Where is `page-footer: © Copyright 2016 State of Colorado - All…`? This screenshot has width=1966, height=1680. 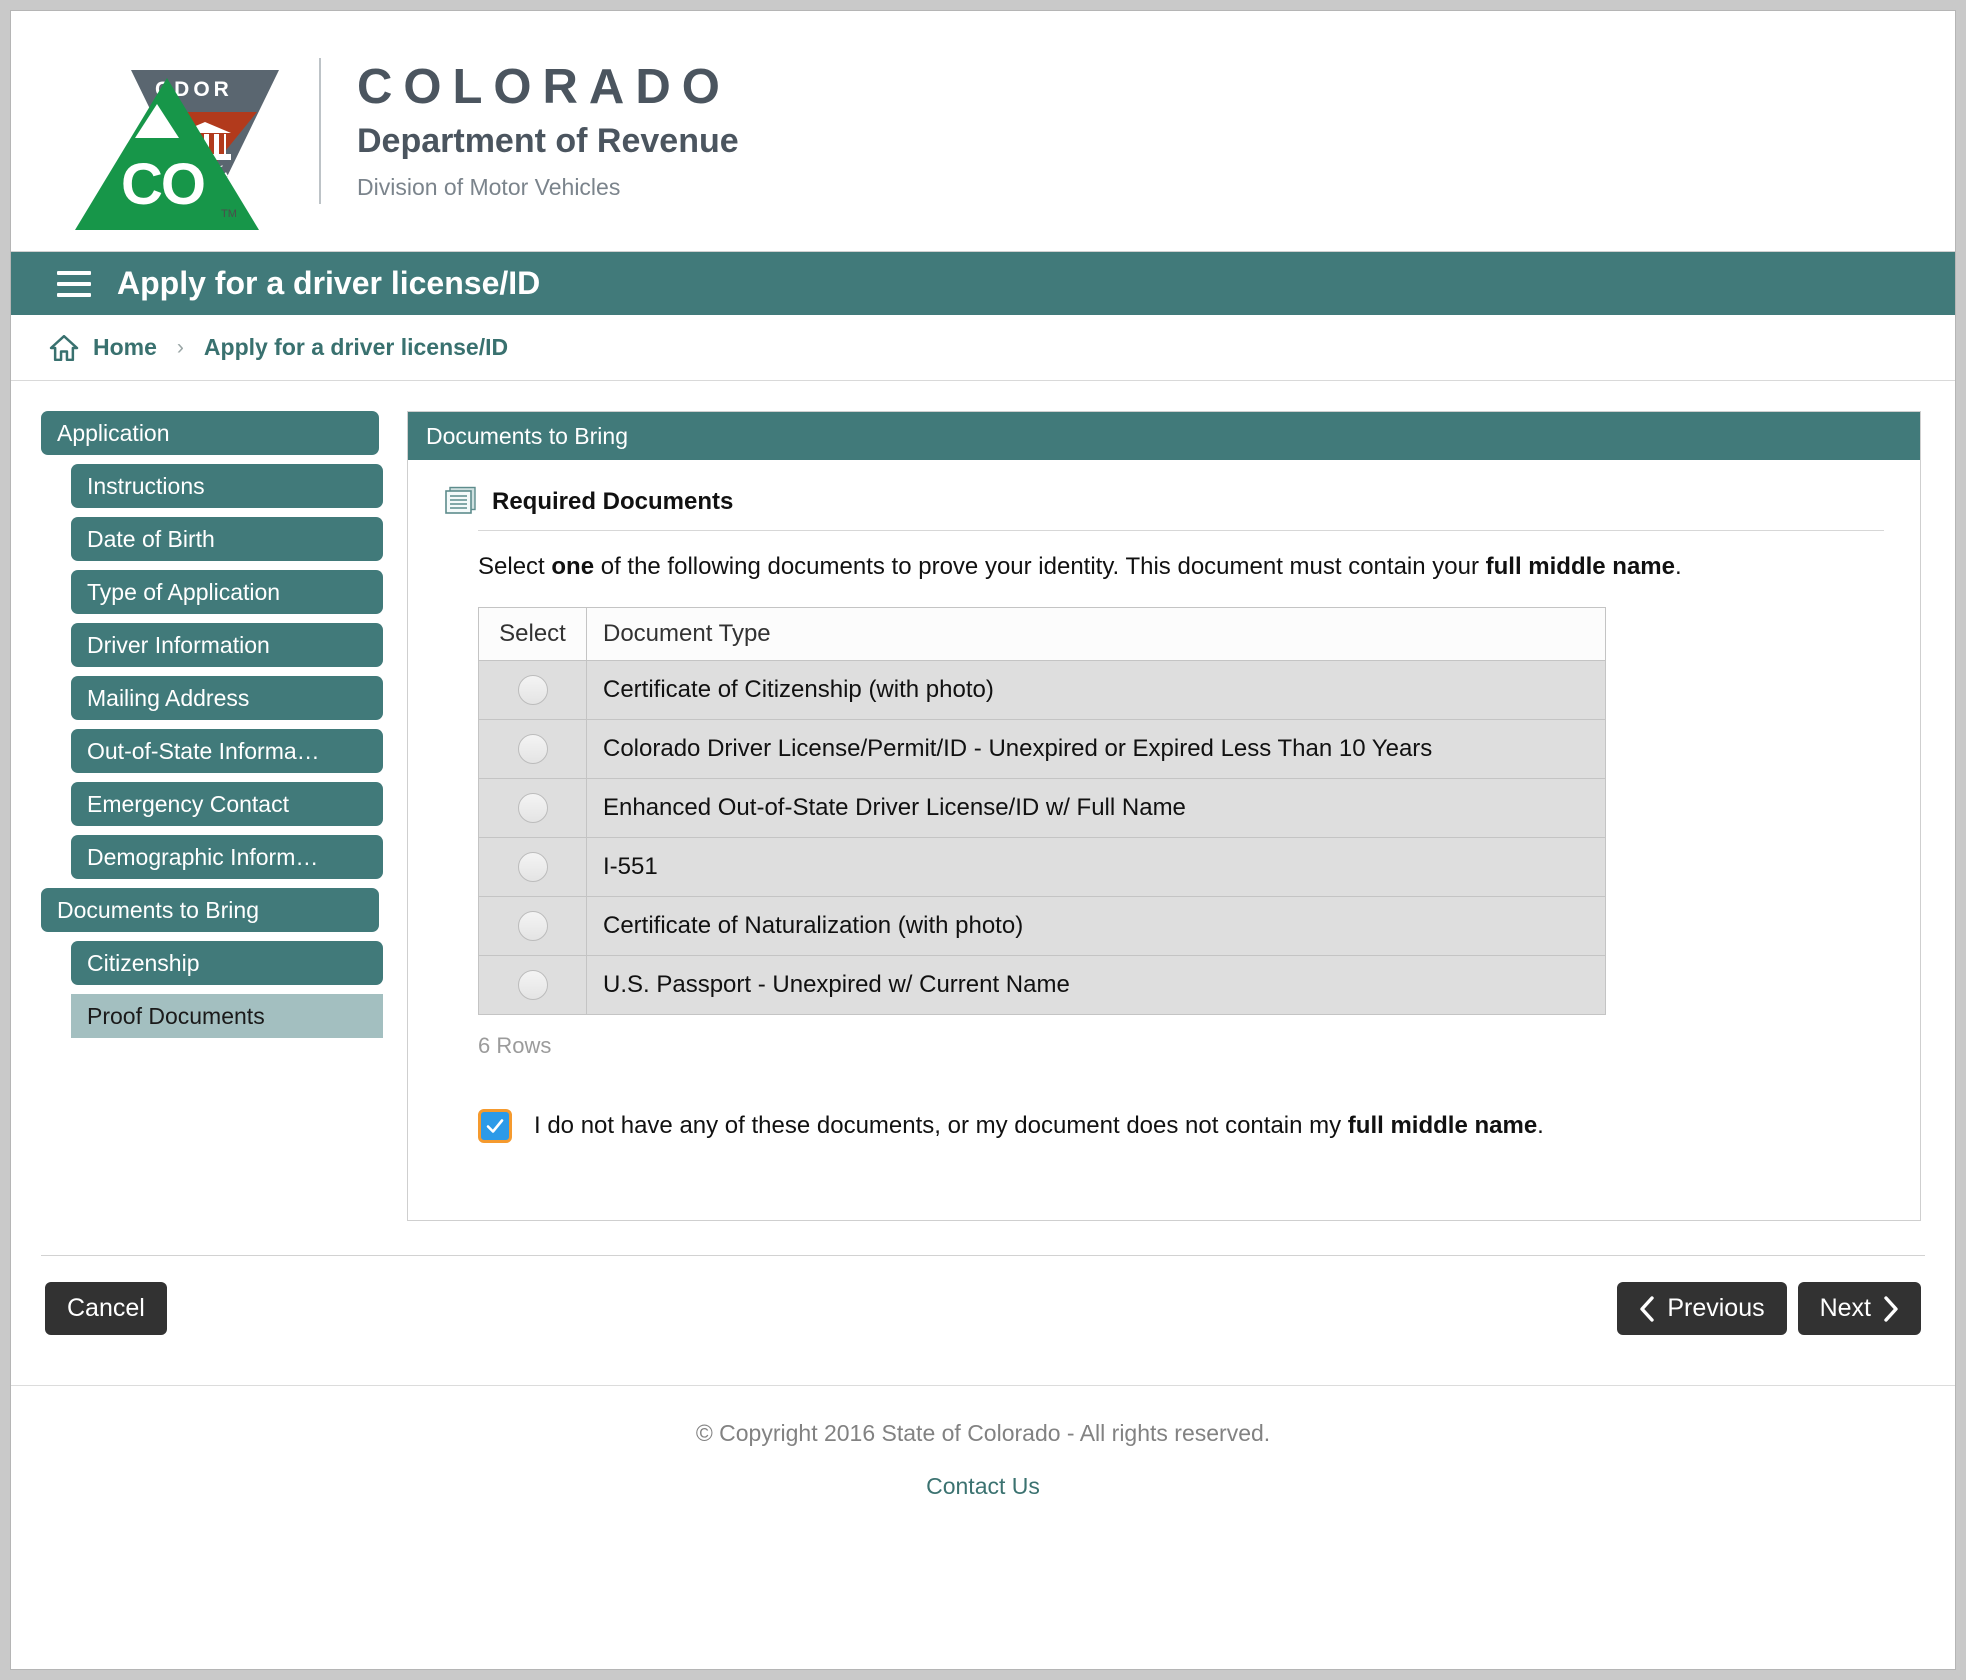
page-footer: © Copyright 2016 State of Colorado - All… is located at coordinates (983, 1442).